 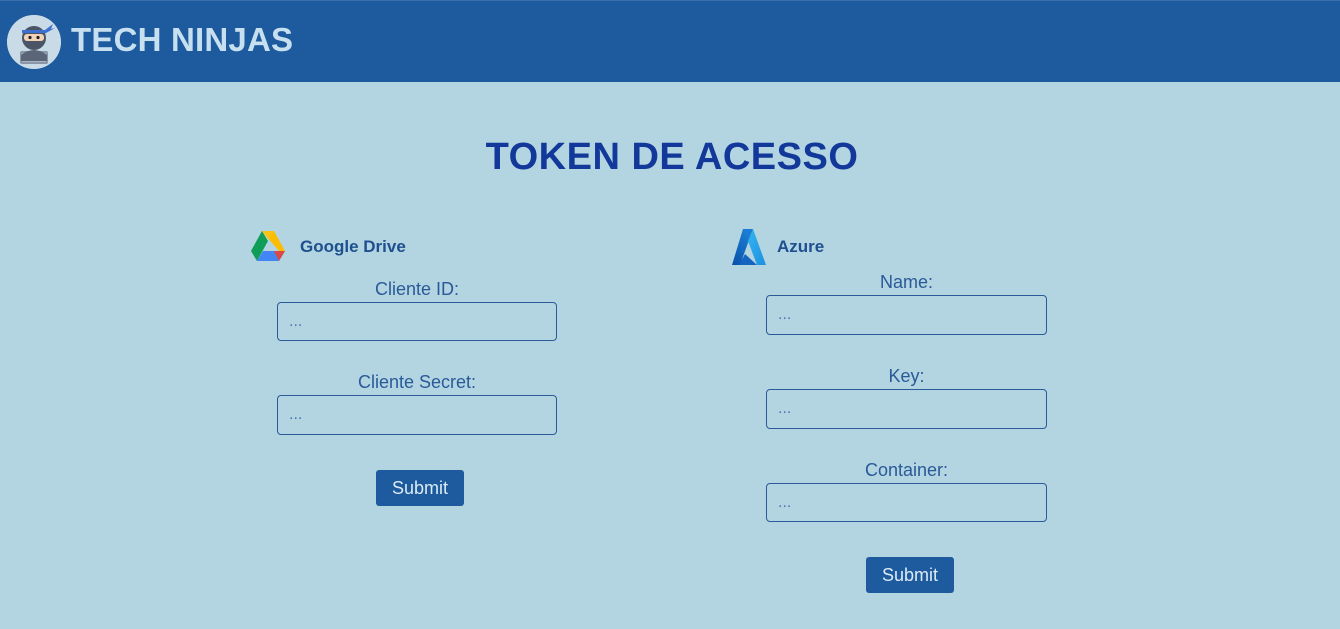 I want to click on client-secret-label: Cliente Secret:, so click(x=417, y=382).